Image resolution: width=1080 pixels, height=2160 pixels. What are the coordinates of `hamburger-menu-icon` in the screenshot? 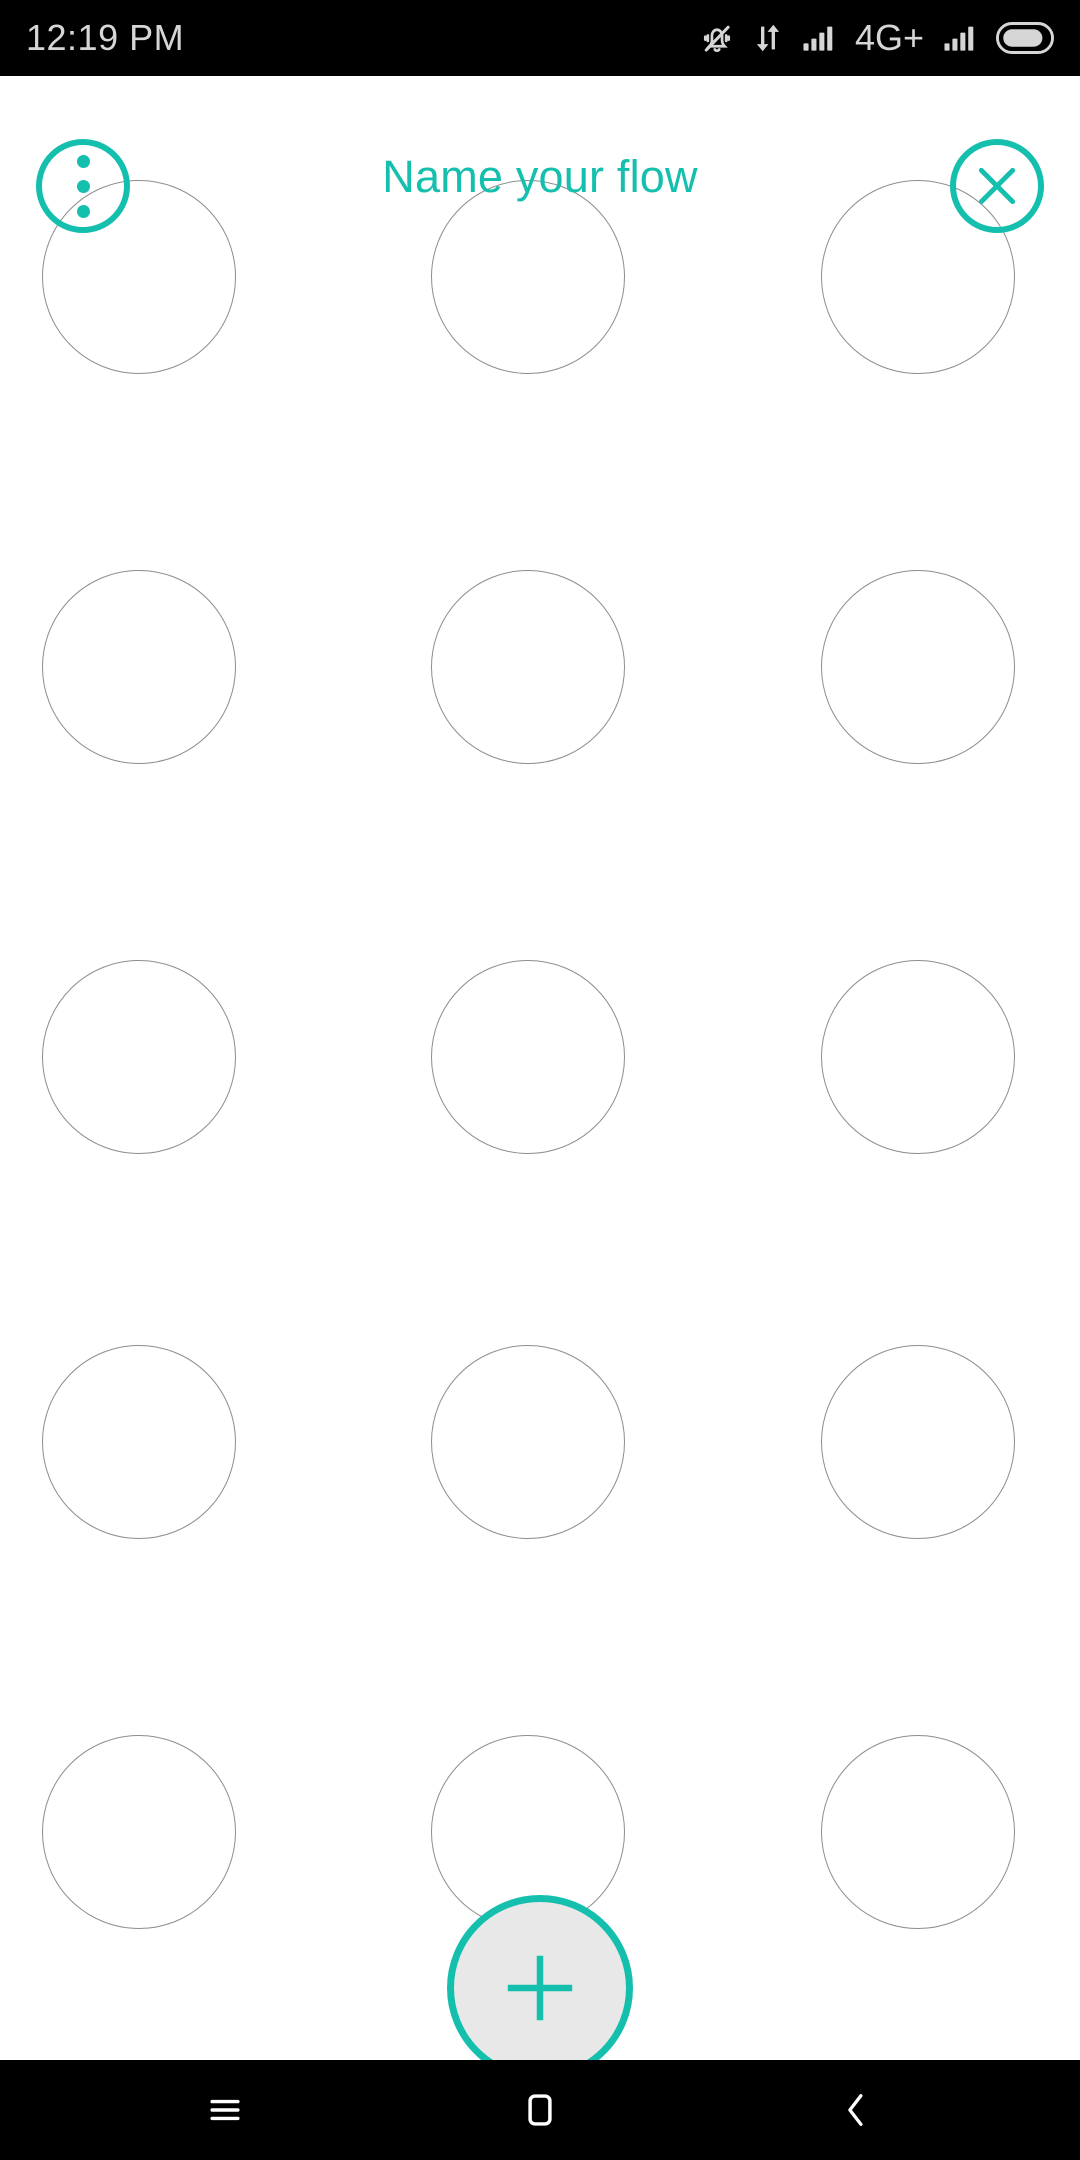 It's located at (225, 2110).